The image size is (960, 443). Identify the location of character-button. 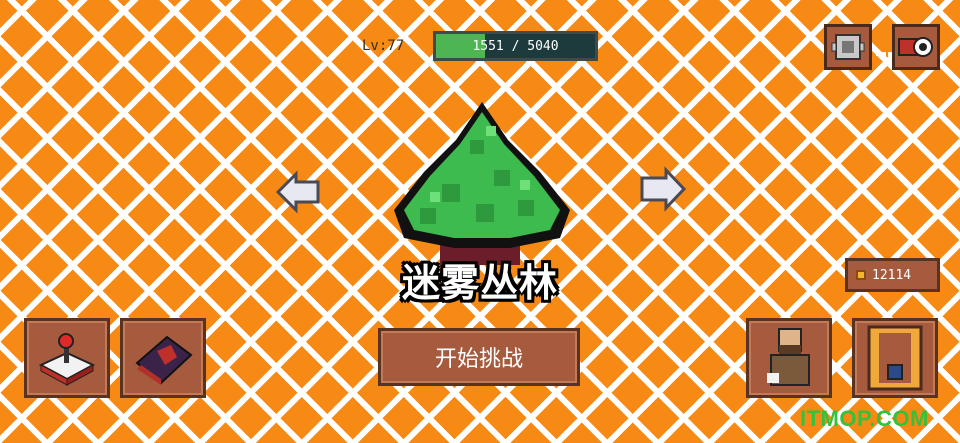
(789, 358).